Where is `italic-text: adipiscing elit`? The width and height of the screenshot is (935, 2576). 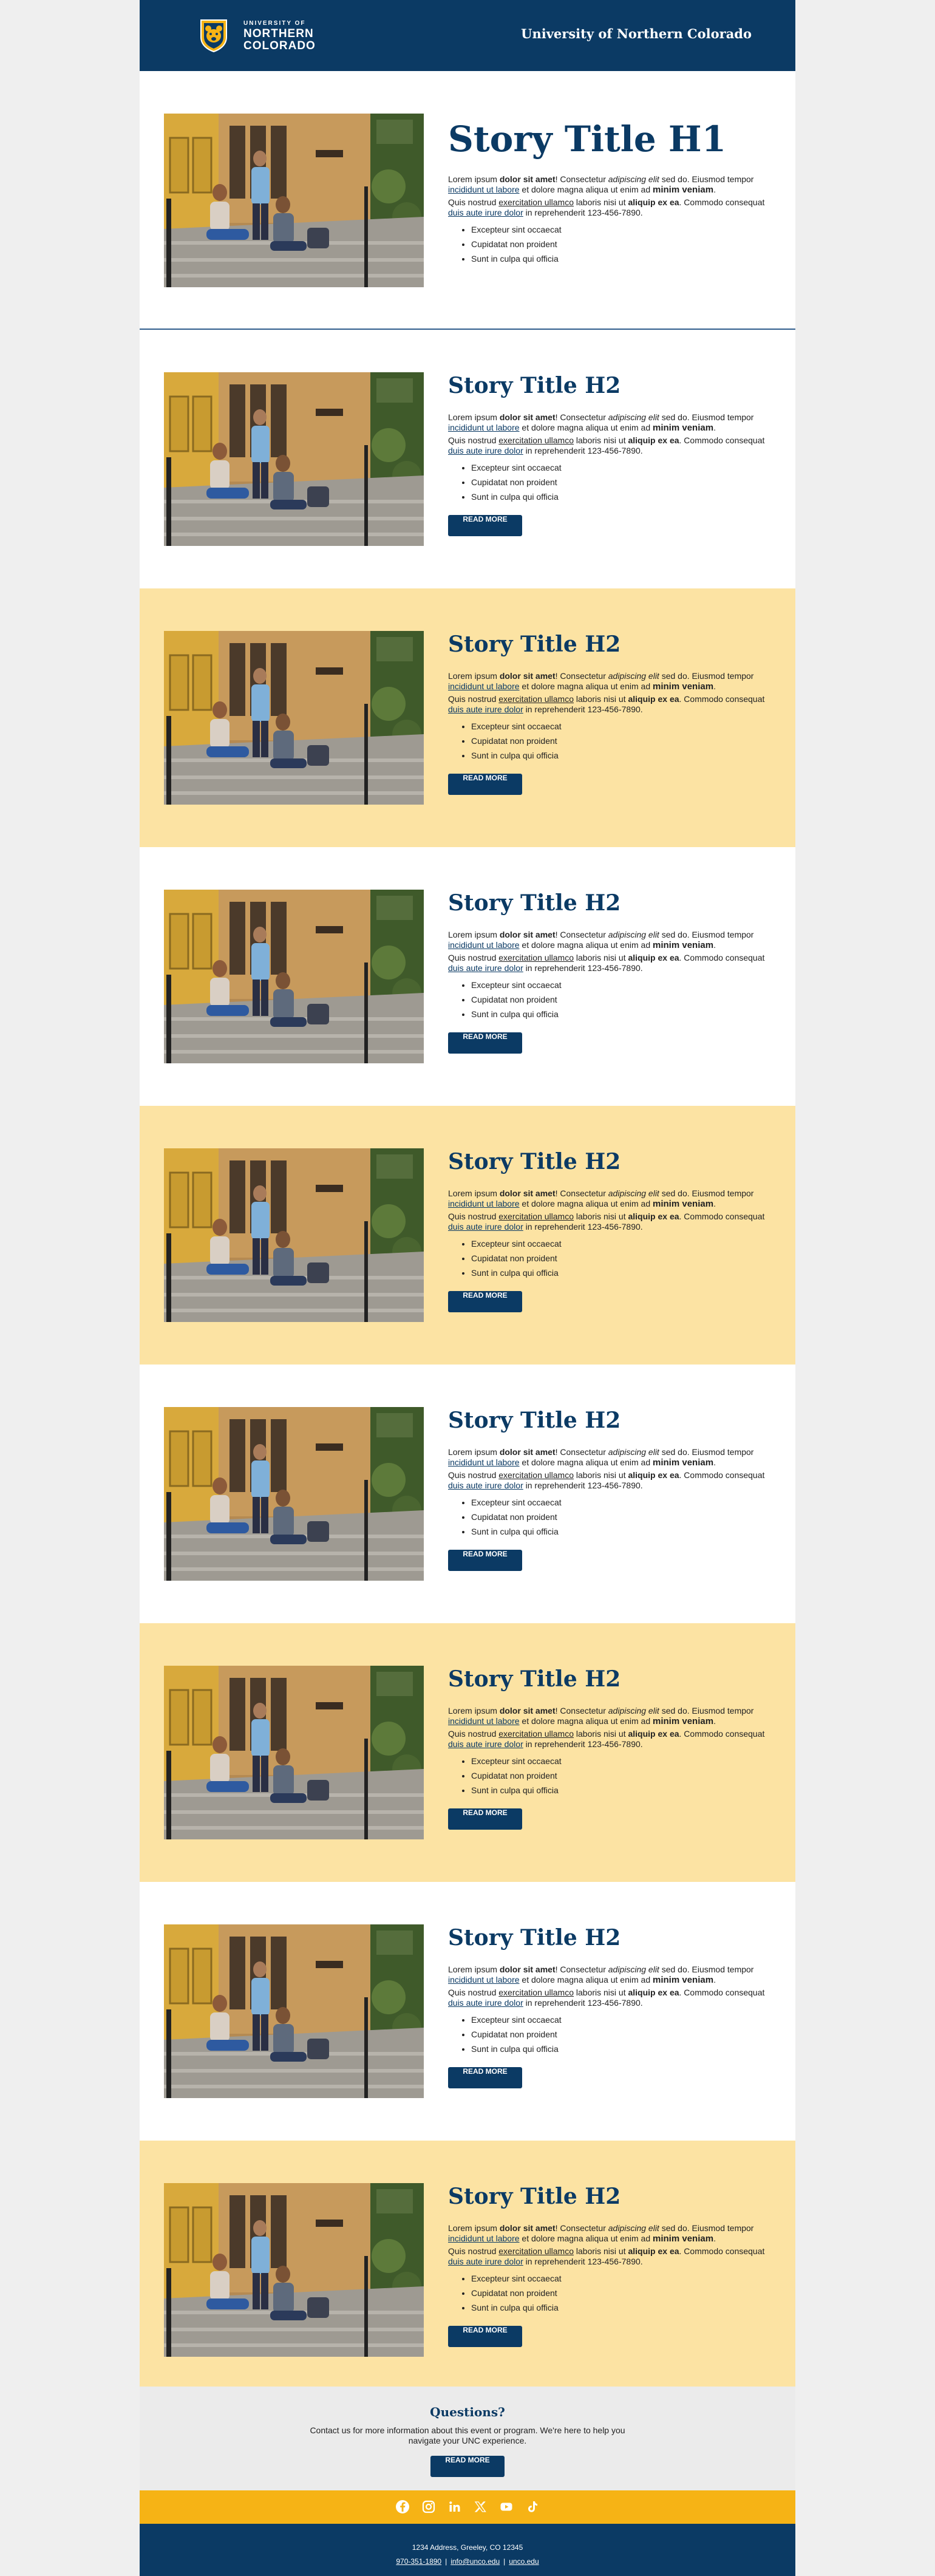 italic-text: adipiscing elit is located at coordinates (633, 1711).